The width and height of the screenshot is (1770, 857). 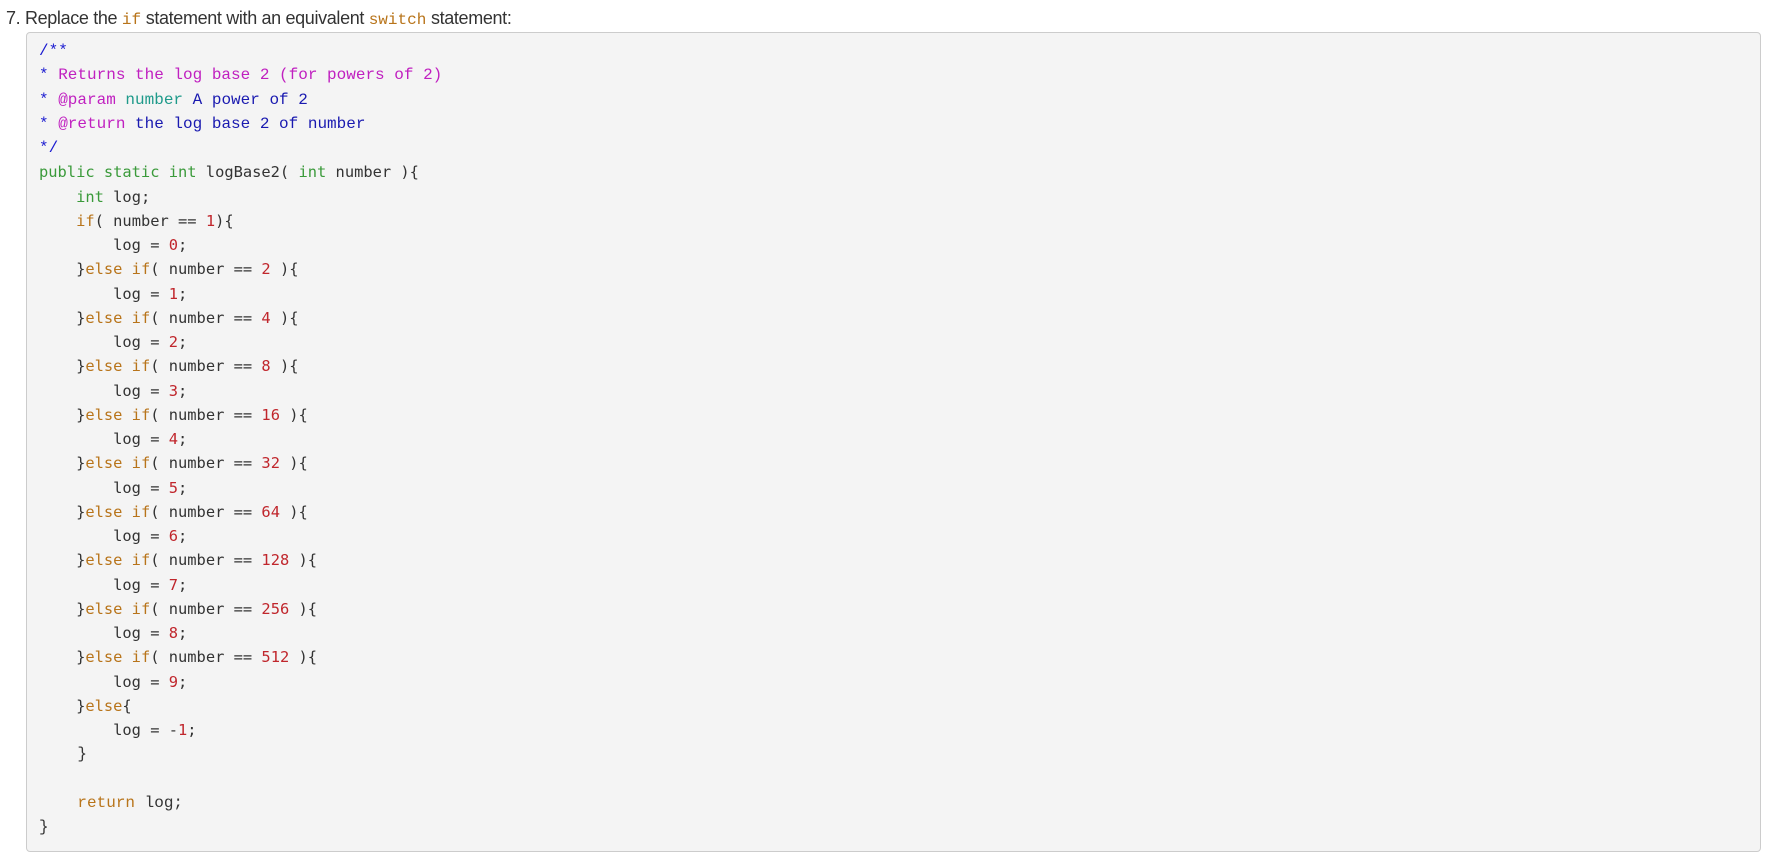 I want to click on doc-text-token, so click(x=121, y=100).